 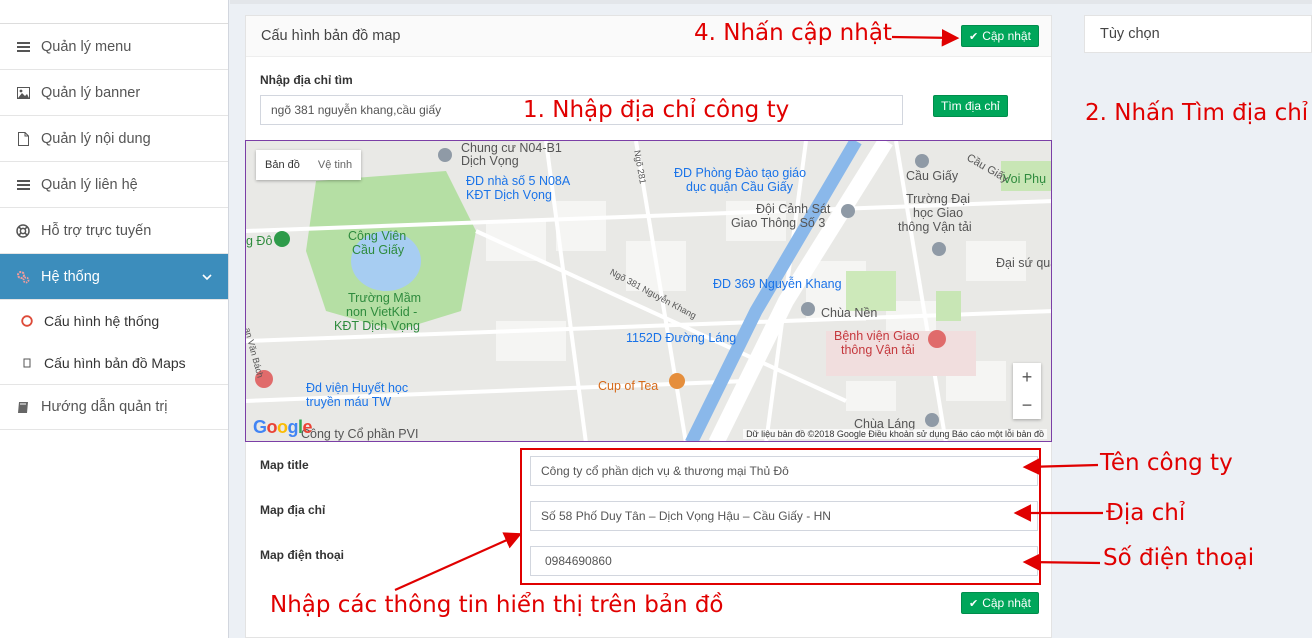 I want to click on sidebar-item-support: Hỗ trợ trực tuyến, so click(x=114, y=231).